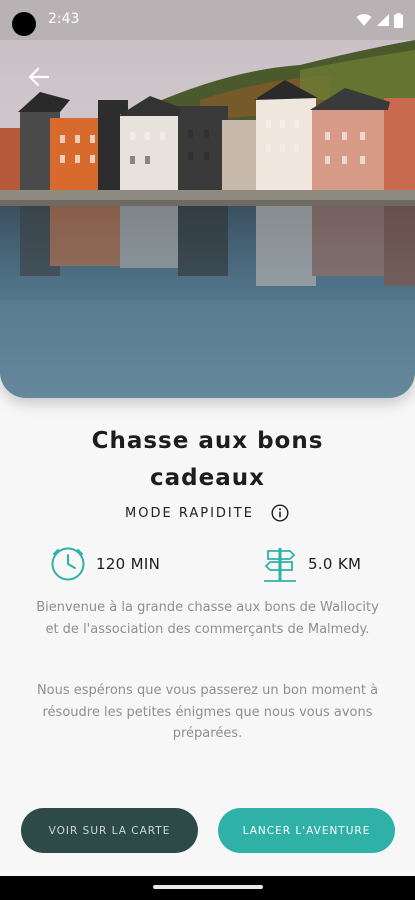 This screenshot has height=900, width=415. I want to click on distance-stat: 5.0 KM, so click(311, 564).